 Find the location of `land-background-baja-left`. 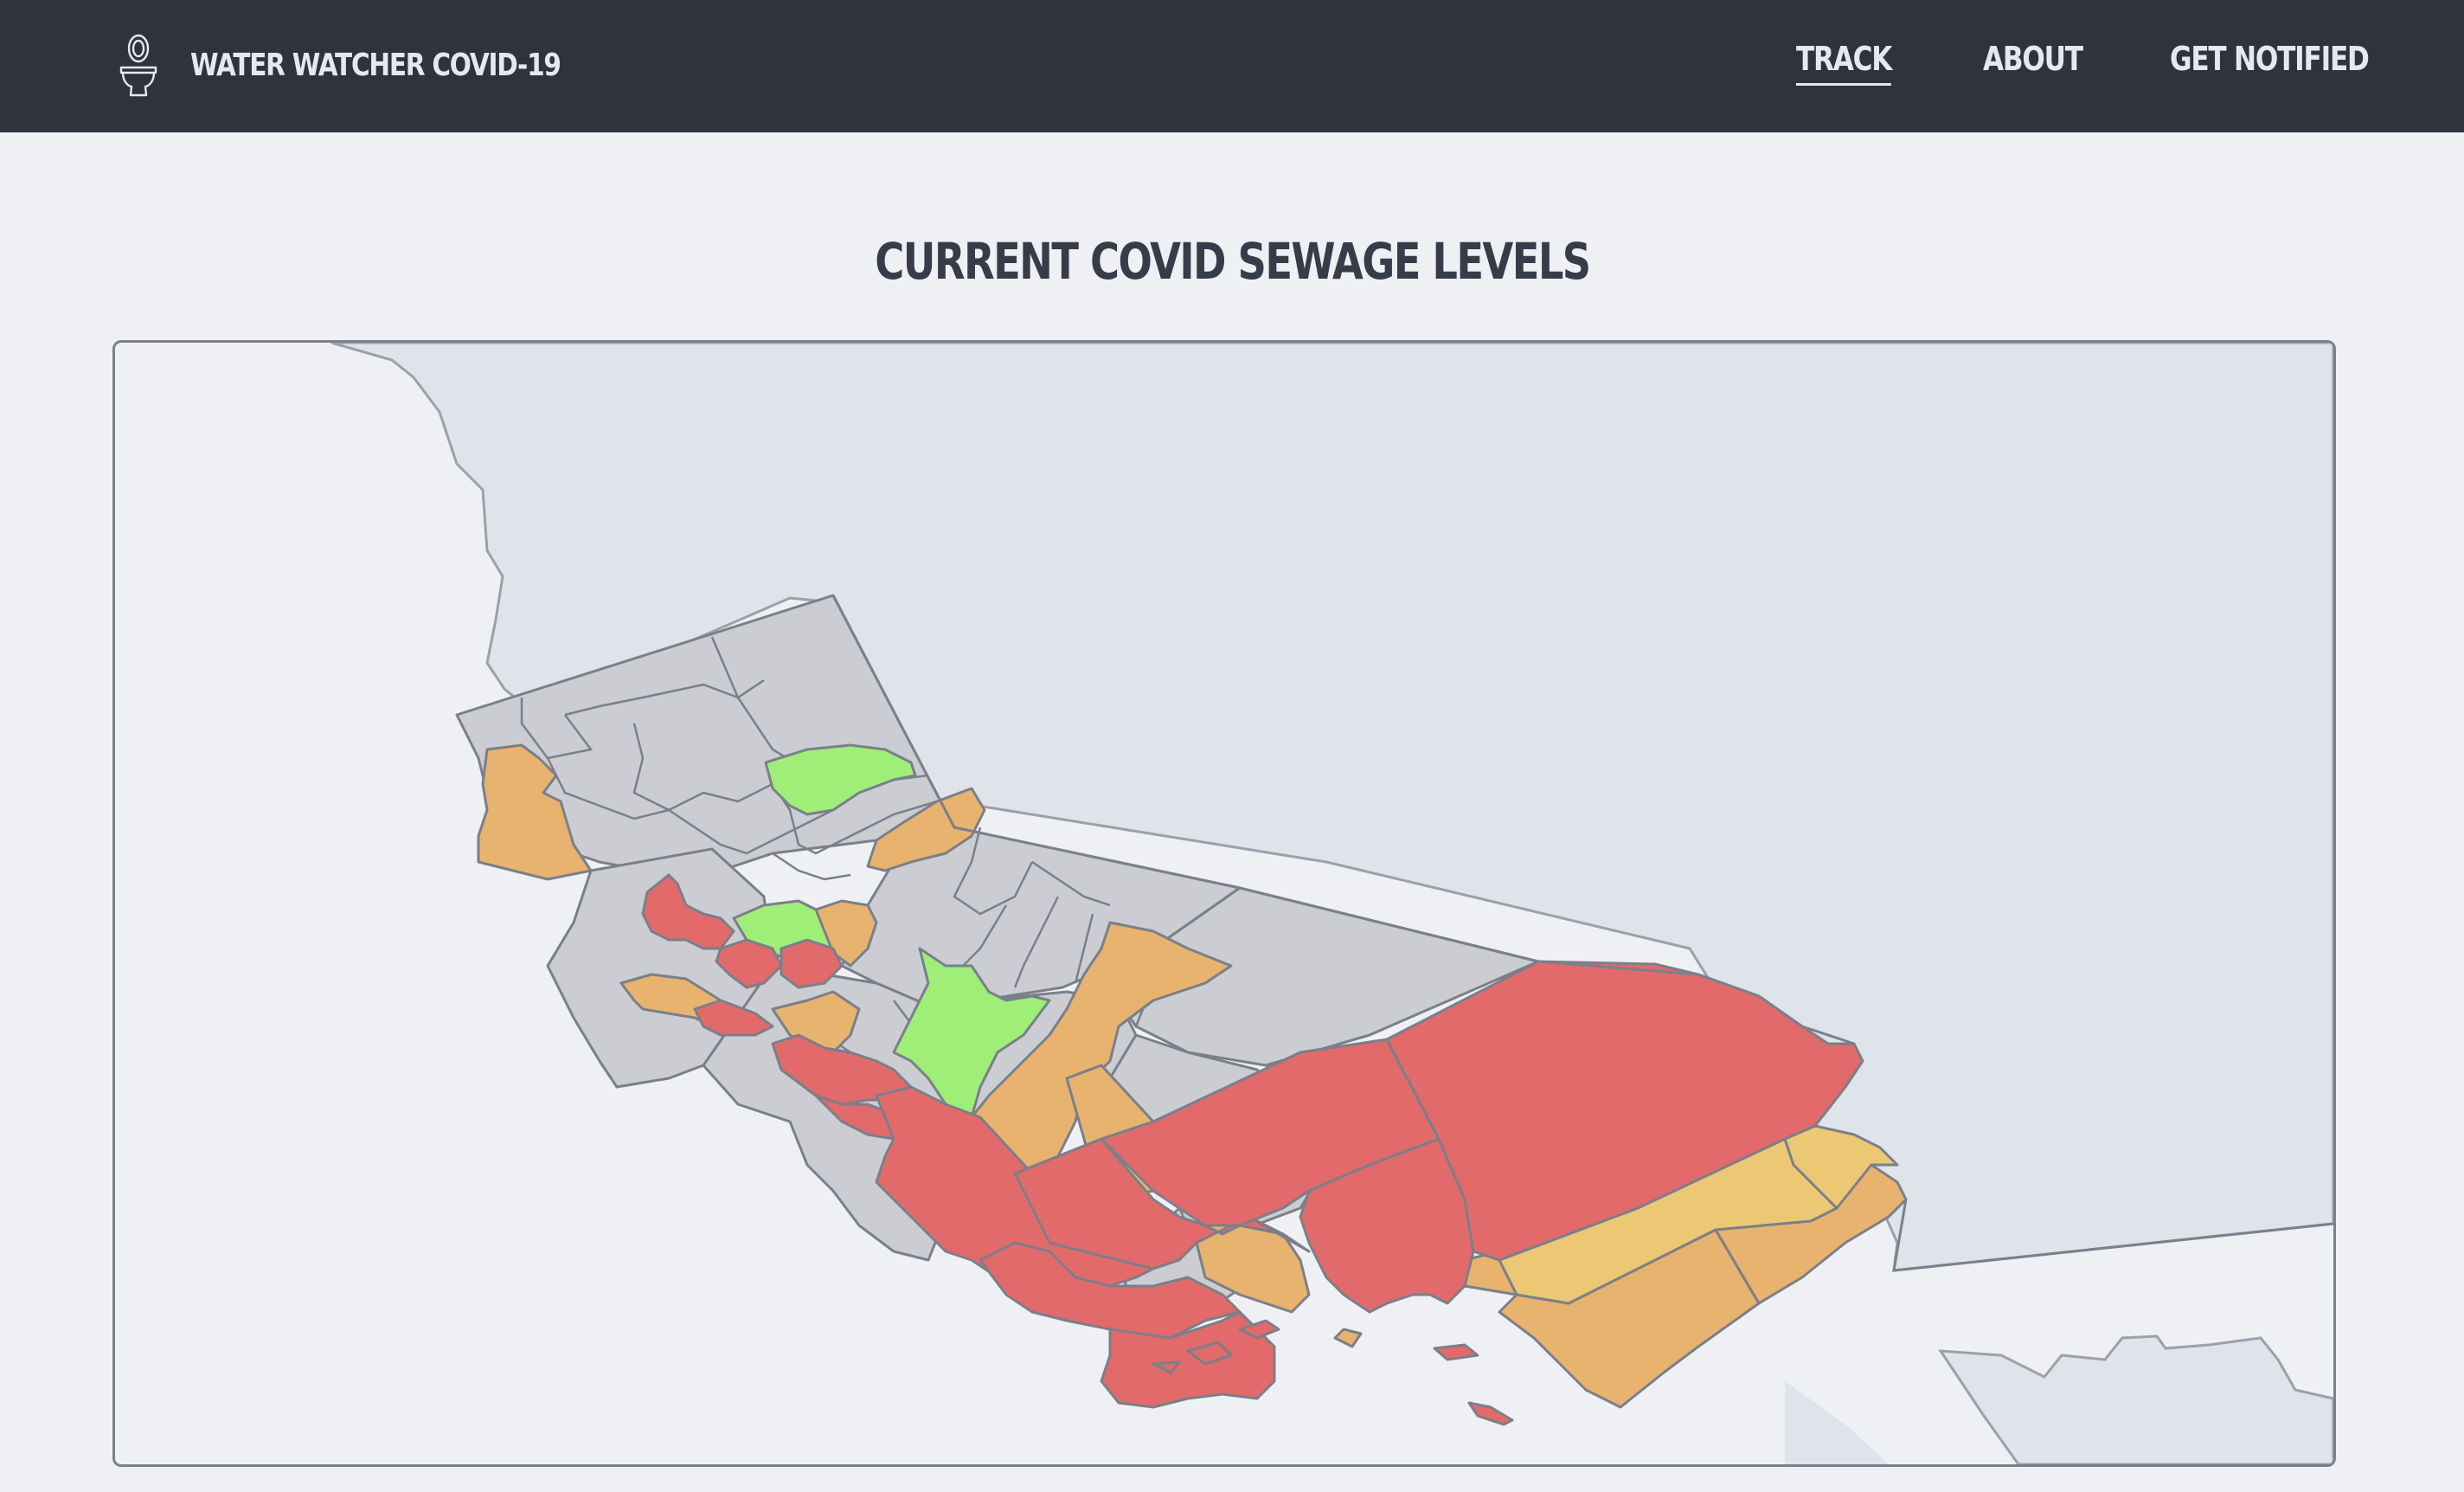

land-background-baja-left is located at coordinates (1837, 1422).